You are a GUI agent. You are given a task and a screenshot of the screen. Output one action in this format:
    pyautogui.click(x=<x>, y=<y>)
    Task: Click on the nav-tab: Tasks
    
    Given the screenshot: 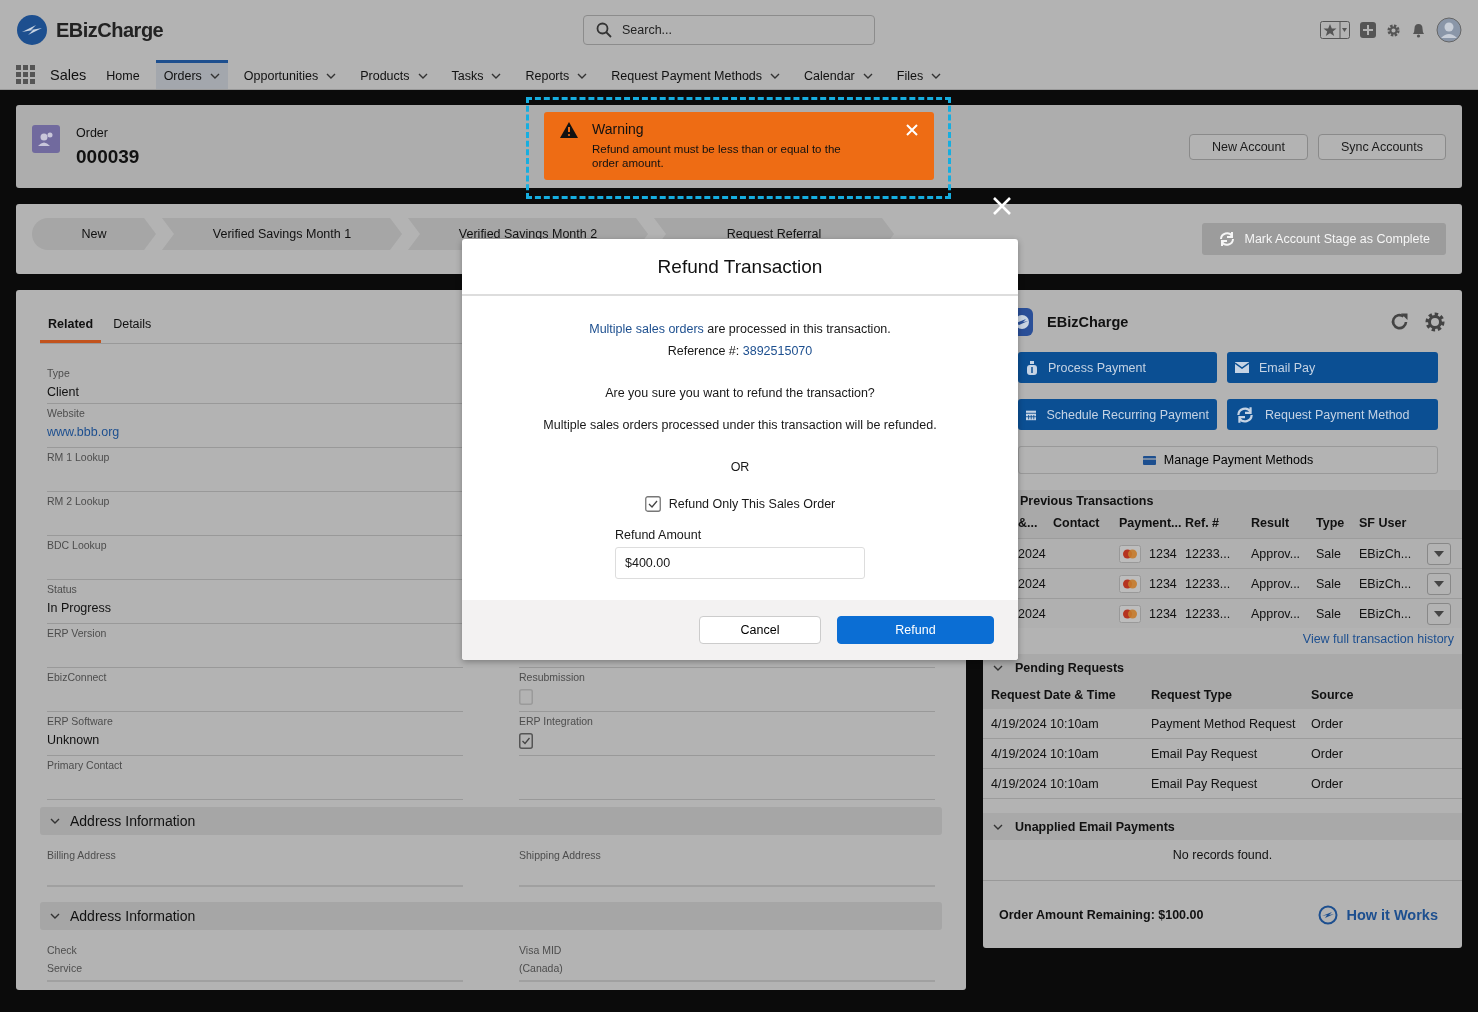 What is the action you would take?
    pyautogui.click(x=476, y=74)
    